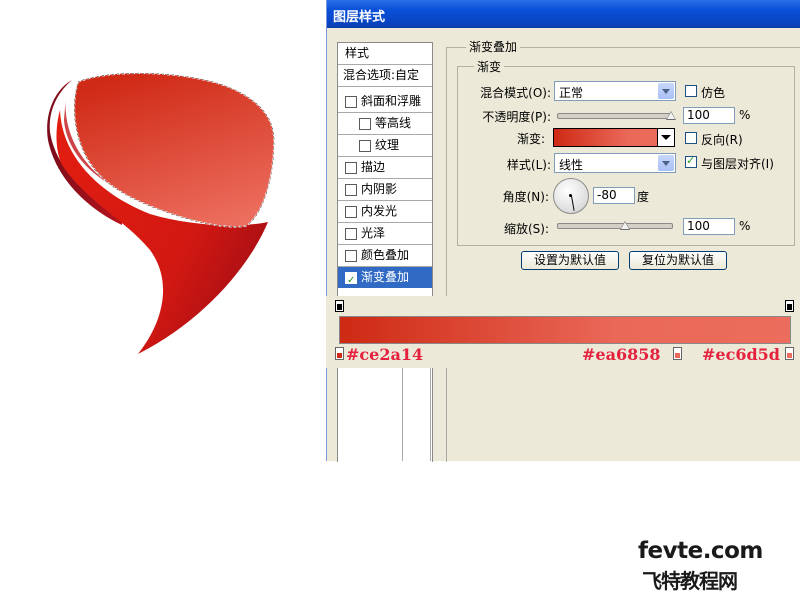  I want to click on angle-input: -80, so click(614, 195).